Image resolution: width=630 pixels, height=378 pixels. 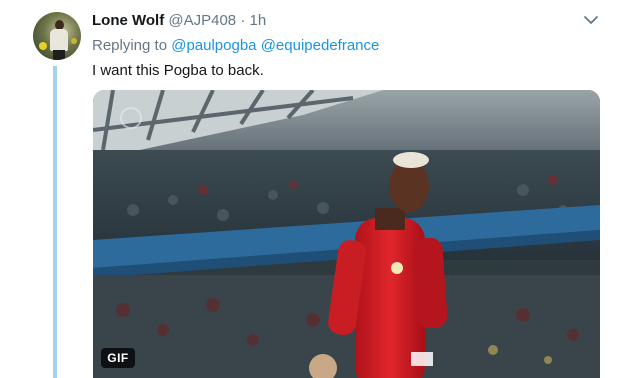 I want to click on mention-paulpogba: @paulpogba, so click(x=213, y=45).